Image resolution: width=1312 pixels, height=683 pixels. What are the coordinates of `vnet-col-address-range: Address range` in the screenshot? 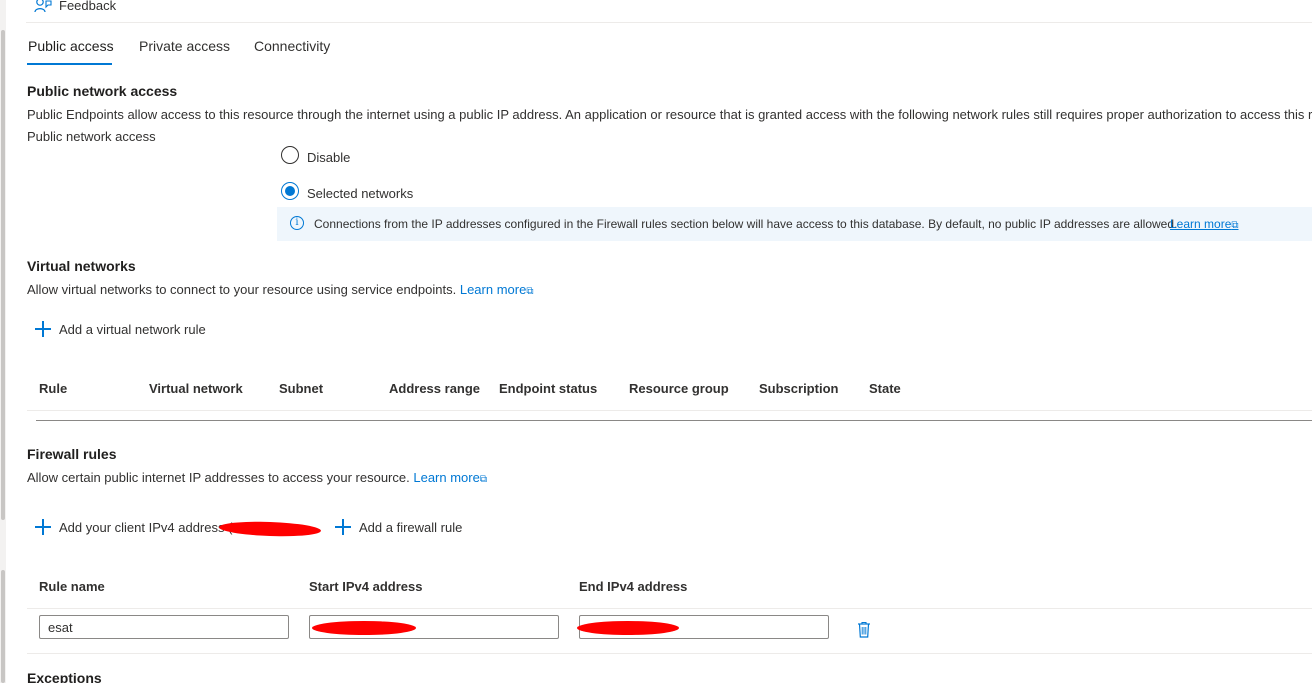 It's located at (434, 388).